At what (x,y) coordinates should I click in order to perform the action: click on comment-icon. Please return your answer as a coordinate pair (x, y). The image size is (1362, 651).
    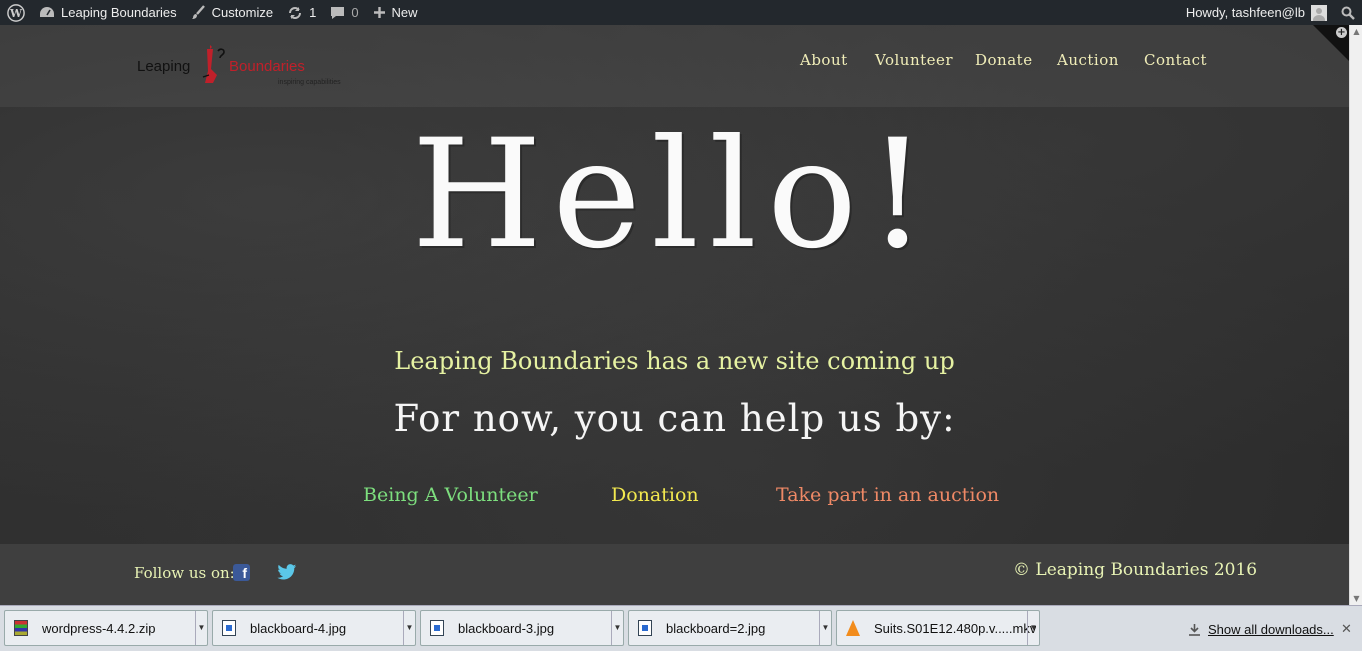
    Looking at the image, I should click on (338, 12).